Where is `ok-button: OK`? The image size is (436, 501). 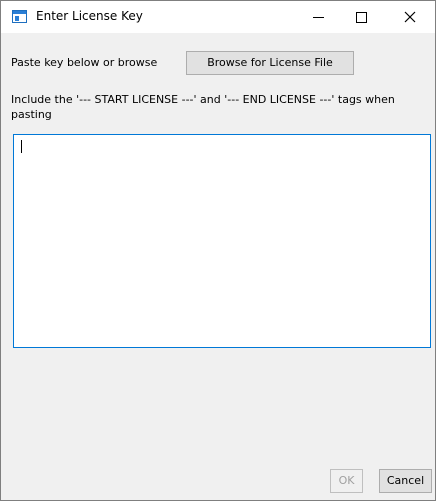
ok-button: OK is located at coordinates (346, 481).